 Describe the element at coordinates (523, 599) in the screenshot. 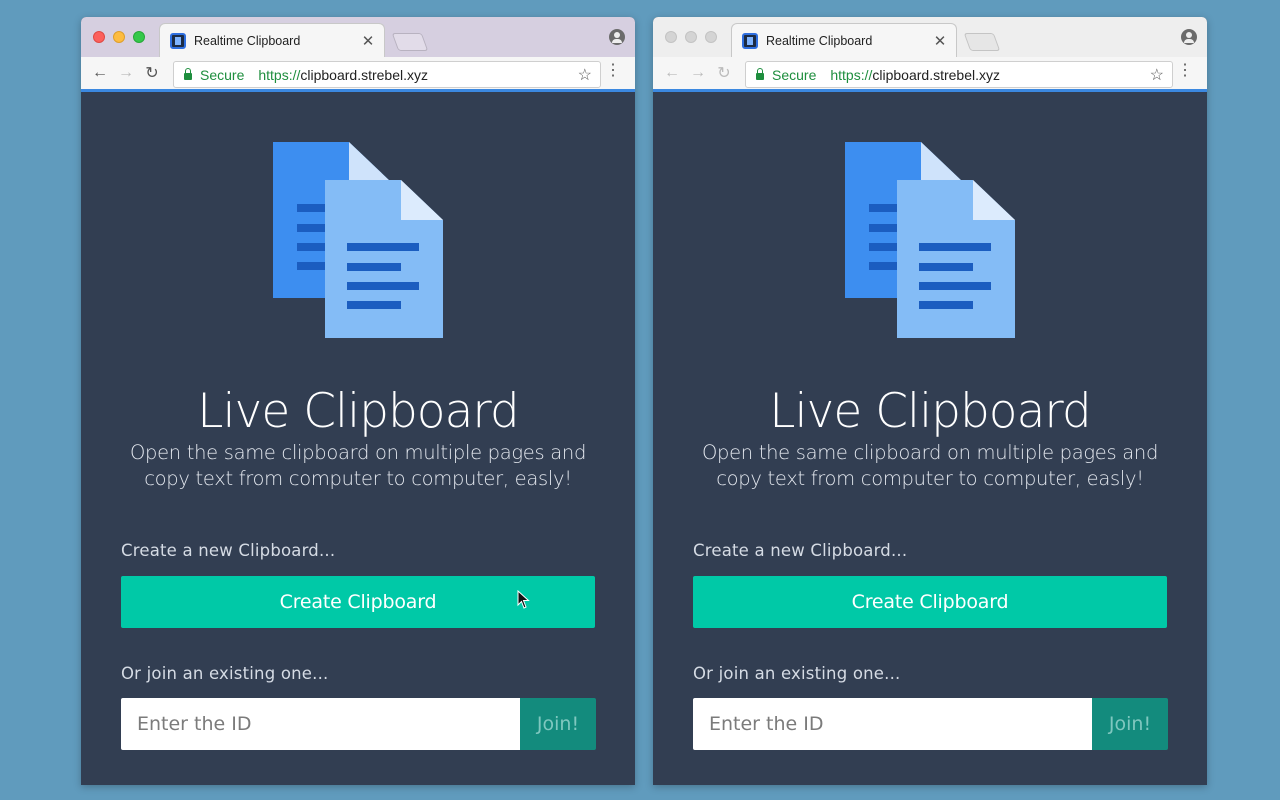

I see `mouse-cursor-icon` at that location.